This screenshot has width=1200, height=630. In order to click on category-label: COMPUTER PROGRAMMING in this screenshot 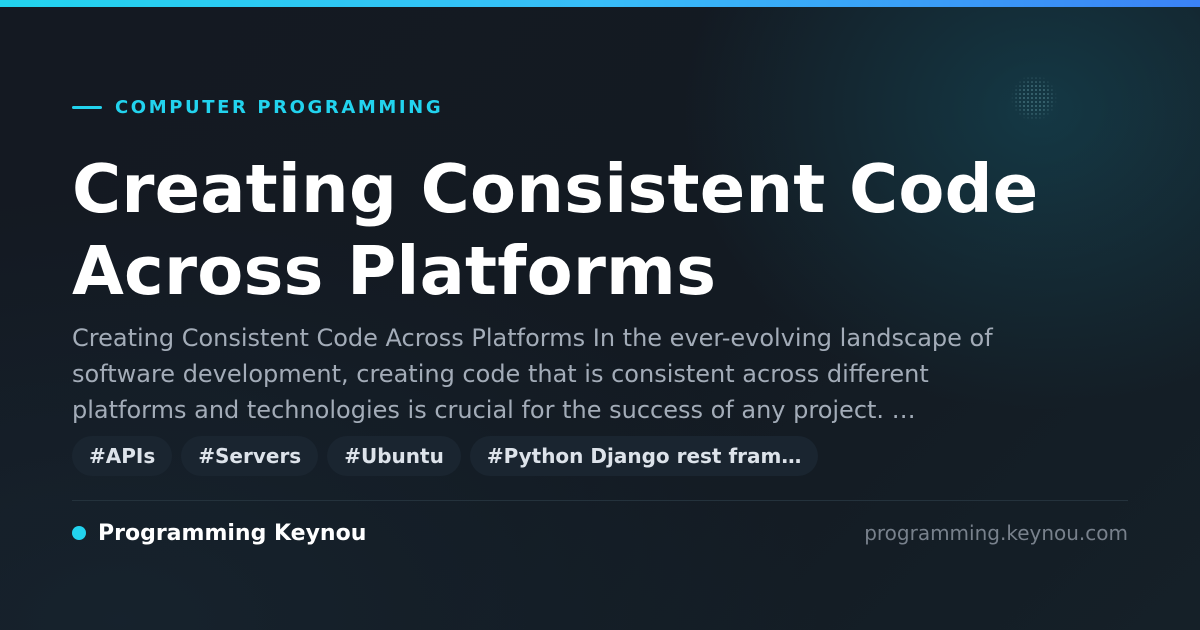, I will do `click(257, 107)`.